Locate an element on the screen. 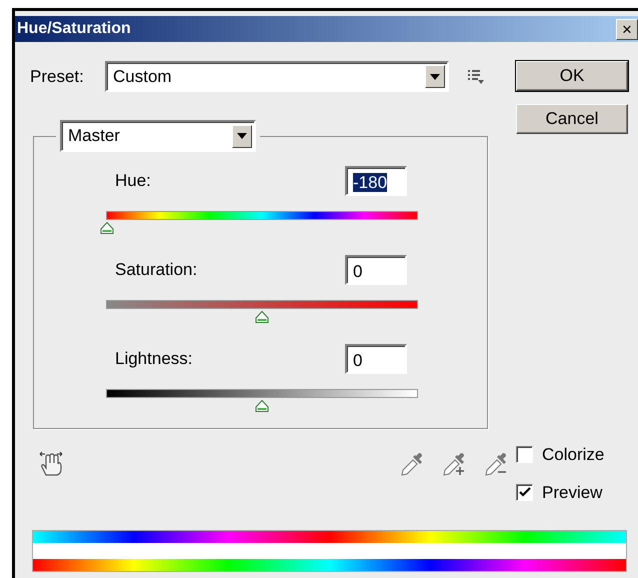  ok-button: OK is located at coordinates (572, 76).